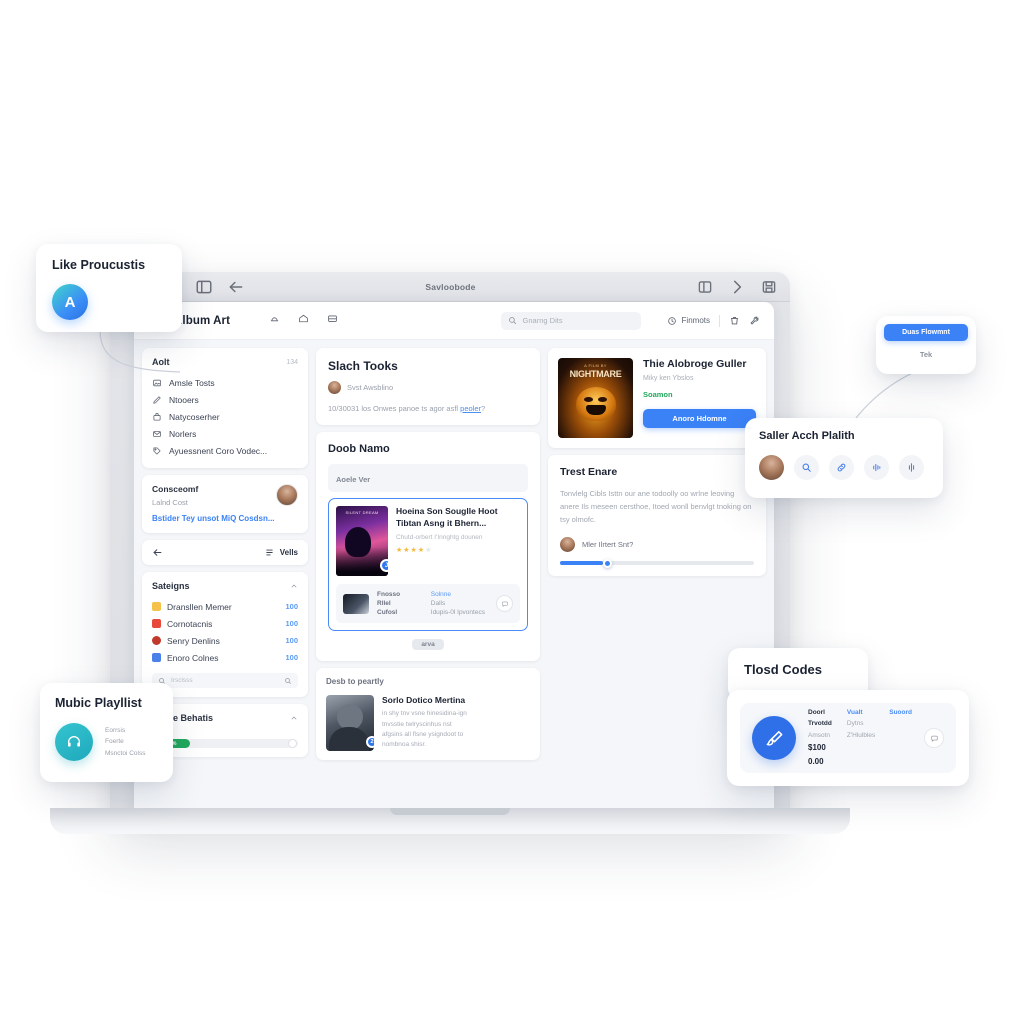 This screenshot has height=1024, width=1024. I want to click on equalizer-icon, so click(911, 467).